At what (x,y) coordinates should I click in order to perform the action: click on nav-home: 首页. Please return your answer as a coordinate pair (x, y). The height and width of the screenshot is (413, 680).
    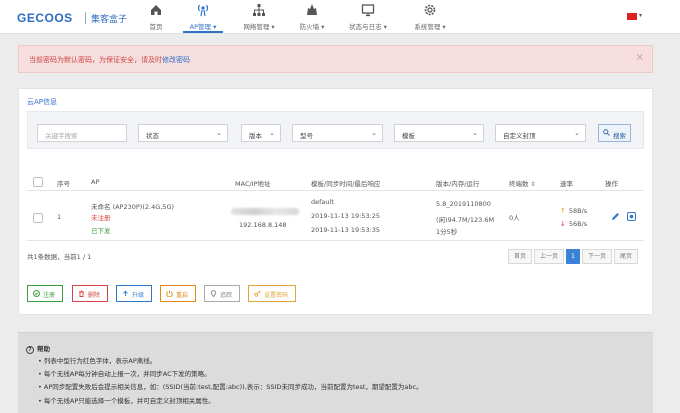
    Looking at the image, I should click on (156, 18).